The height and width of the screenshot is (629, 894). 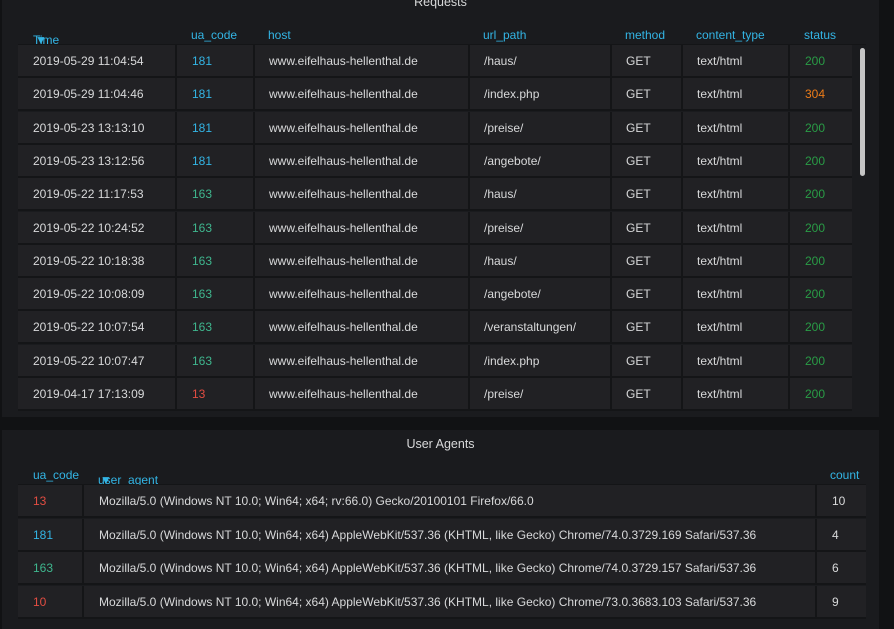 What do you see at coordinates (440, 444) in the screenshot?
I see `user-agents-panel-title: User Agents` at bounding box center [440, 444].